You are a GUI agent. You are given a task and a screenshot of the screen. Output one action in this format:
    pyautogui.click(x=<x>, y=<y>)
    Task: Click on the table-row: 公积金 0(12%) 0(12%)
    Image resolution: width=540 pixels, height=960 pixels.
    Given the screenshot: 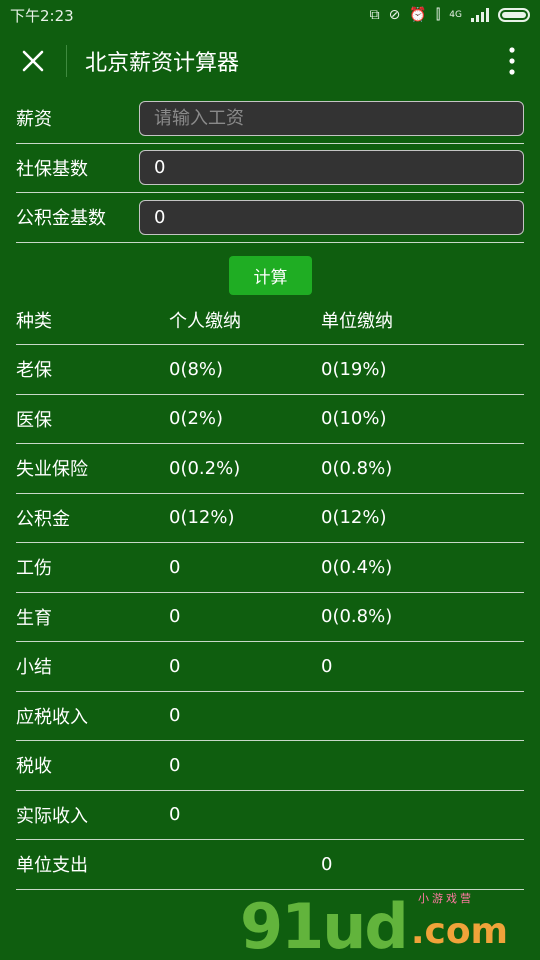 What is the action you would take?
    pyautogui.click(x=270, y=518)
    